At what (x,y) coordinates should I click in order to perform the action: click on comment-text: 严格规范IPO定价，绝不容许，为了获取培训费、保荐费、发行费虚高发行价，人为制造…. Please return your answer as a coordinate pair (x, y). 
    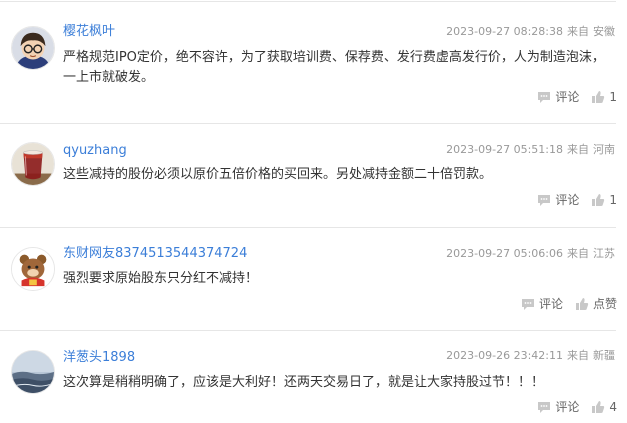
    Looking at the image, I should click on (334, 67).